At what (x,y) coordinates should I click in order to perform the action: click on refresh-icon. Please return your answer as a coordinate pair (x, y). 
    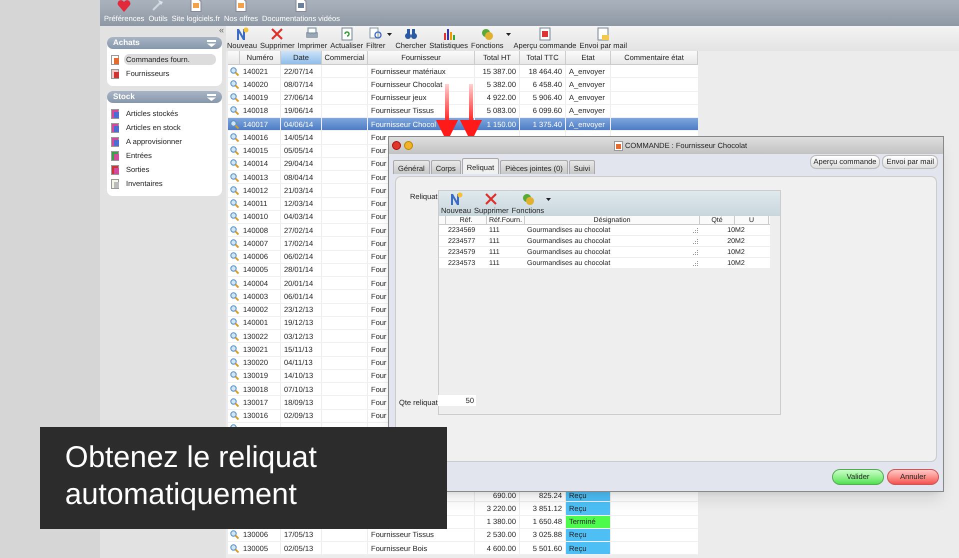
    Looking at the image, I should click on (347, 34).